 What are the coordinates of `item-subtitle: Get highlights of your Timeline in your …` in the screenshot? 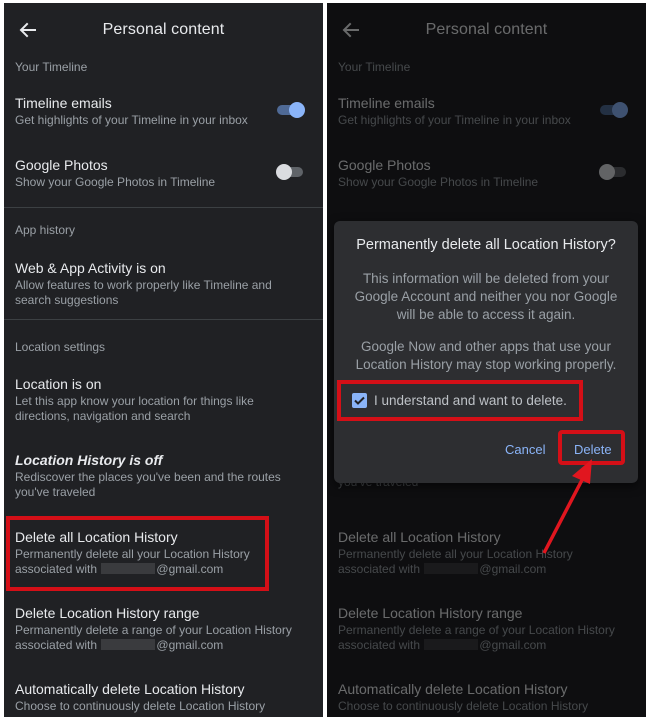 It's located at (131, 120).